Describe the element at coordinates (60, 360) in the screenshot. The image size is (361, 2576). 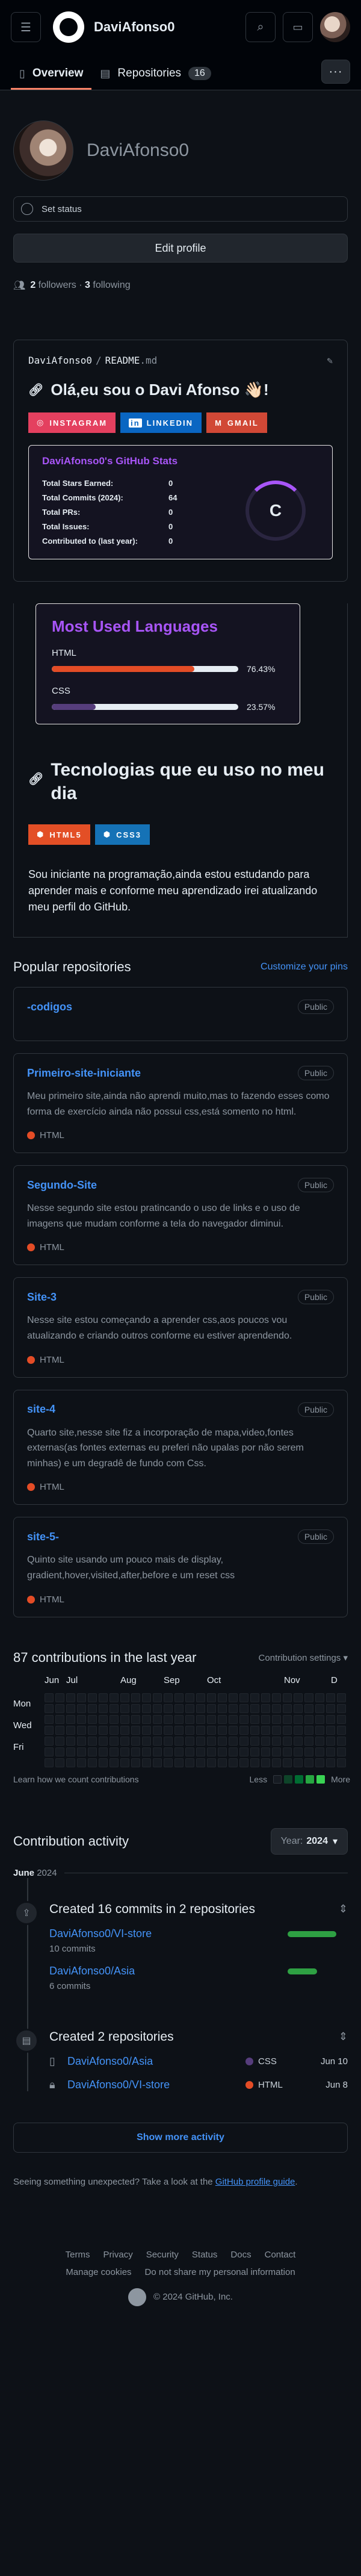
I see `readme-owner: DaviAfonso0` at that location.